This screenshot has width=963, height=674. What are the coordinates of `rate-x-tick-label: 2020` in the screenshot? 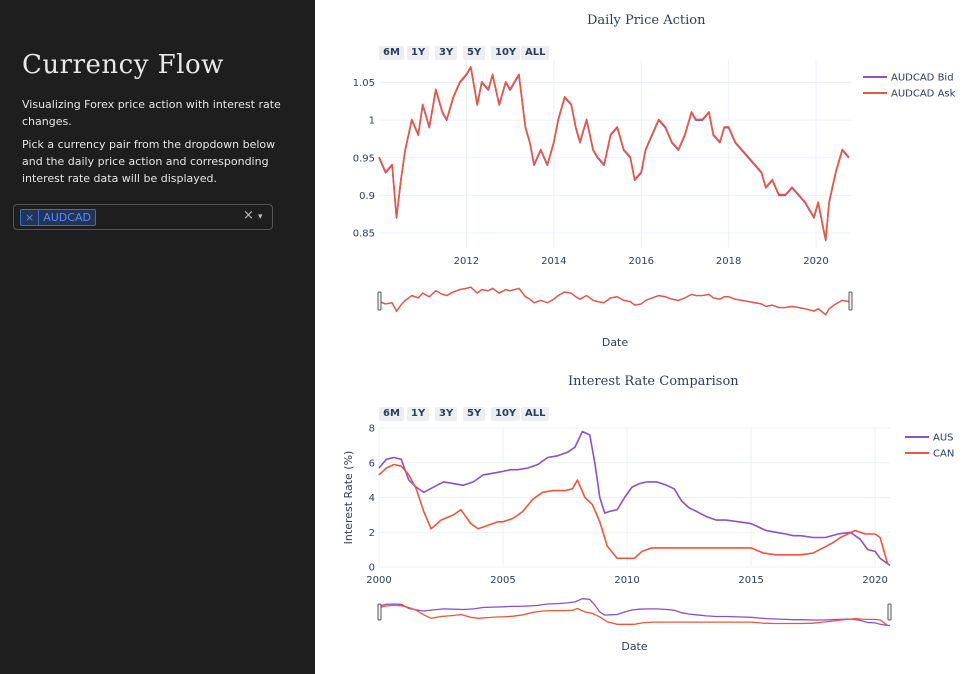 It's located at (874, 580).